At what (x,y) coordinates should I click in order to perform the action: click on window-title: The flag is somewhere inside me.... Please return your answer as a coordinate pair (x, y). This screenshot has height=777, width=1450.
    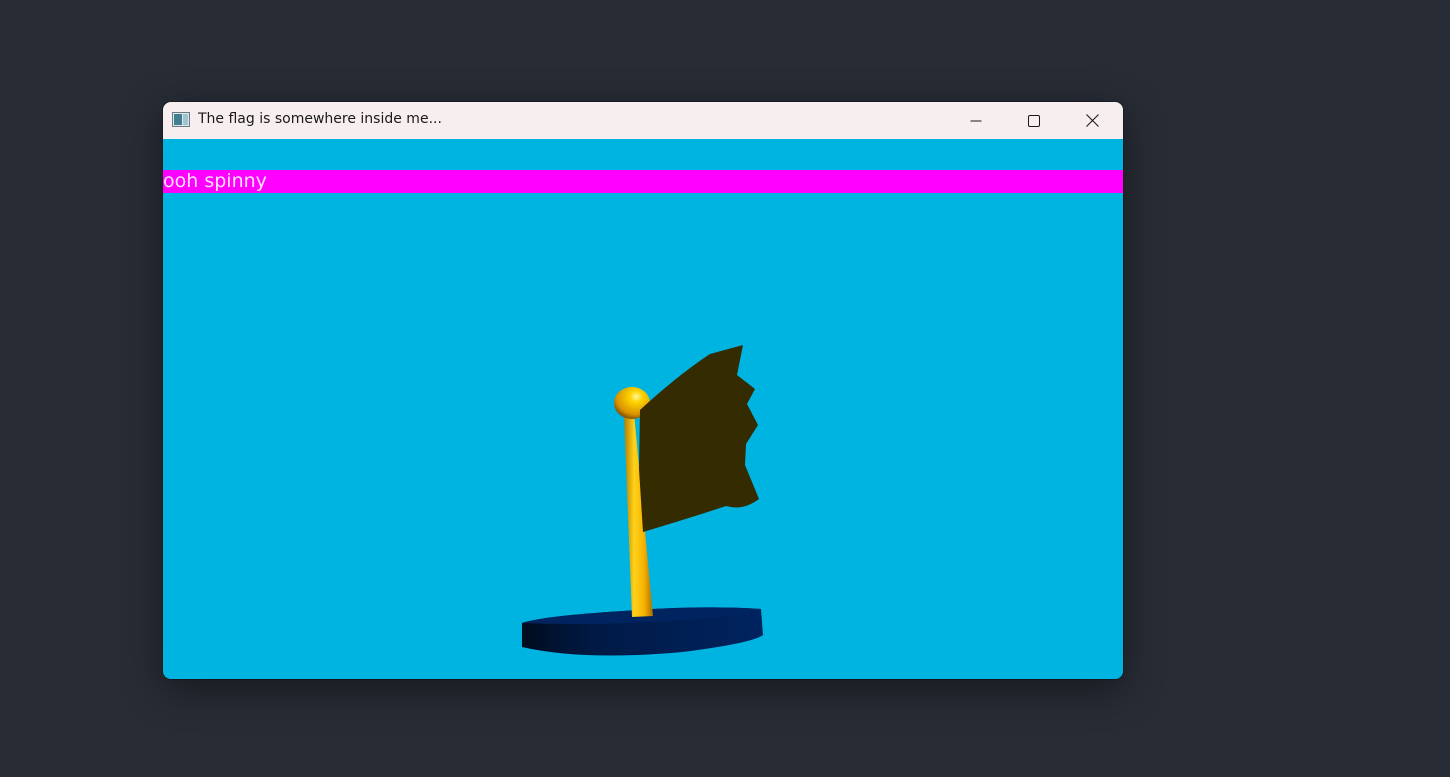
    Looking at the image, I should click on (320, 119).